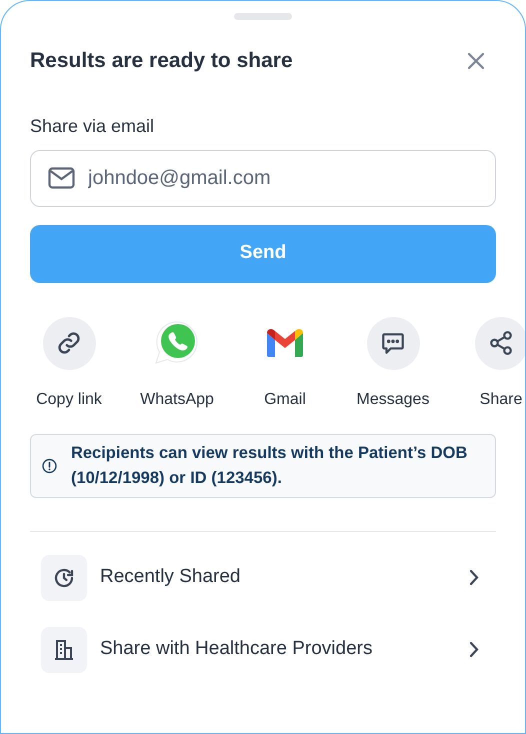 This screenshot has height=734, width=526. I want to click on share-option: WhatsApp, so click(177, 364).